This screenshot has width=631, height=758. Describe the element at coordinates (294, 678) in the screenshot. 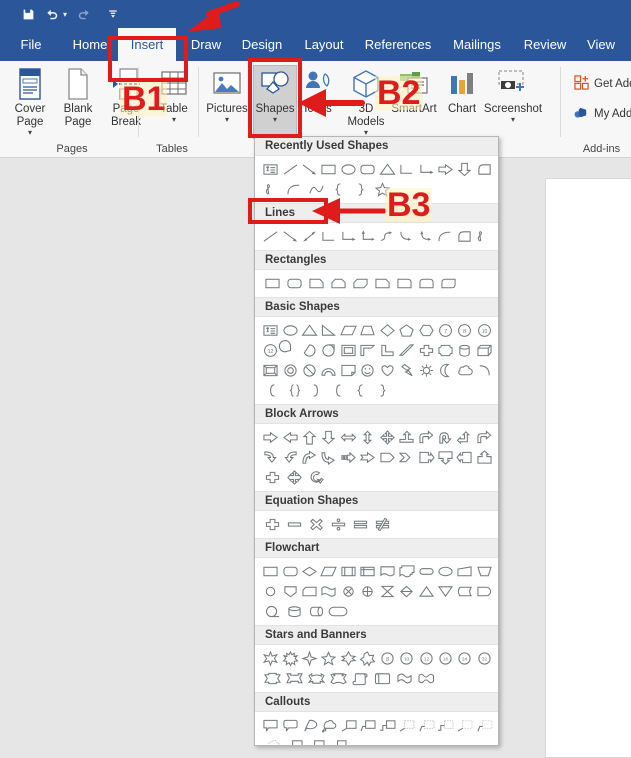

I see `shape-down-ribbon-icon` at that location.